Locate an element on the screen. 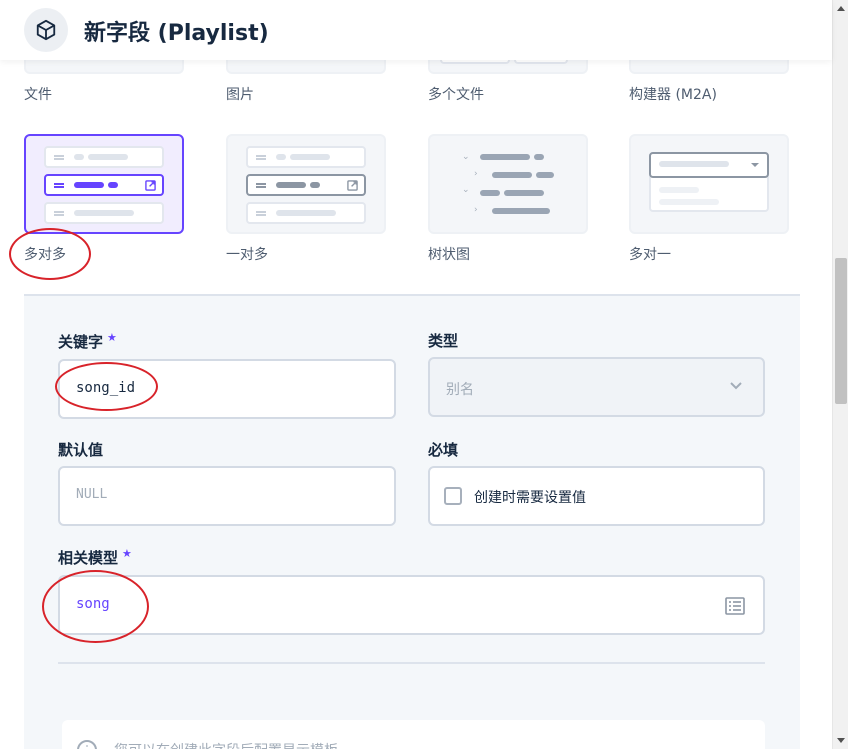 The width and height of the screenshot is (848, 749). header-bar: 新字段 (Playlist) is located at coordinates (416, 30).